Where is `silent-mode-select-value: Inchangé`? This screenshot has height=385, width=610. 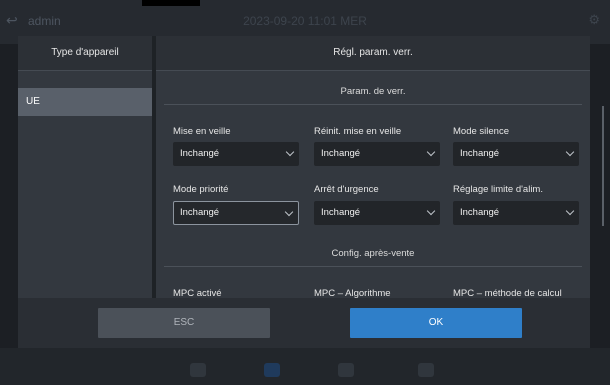 silent-mode-select-value: Inchangé is located at coordinates (480, 153).